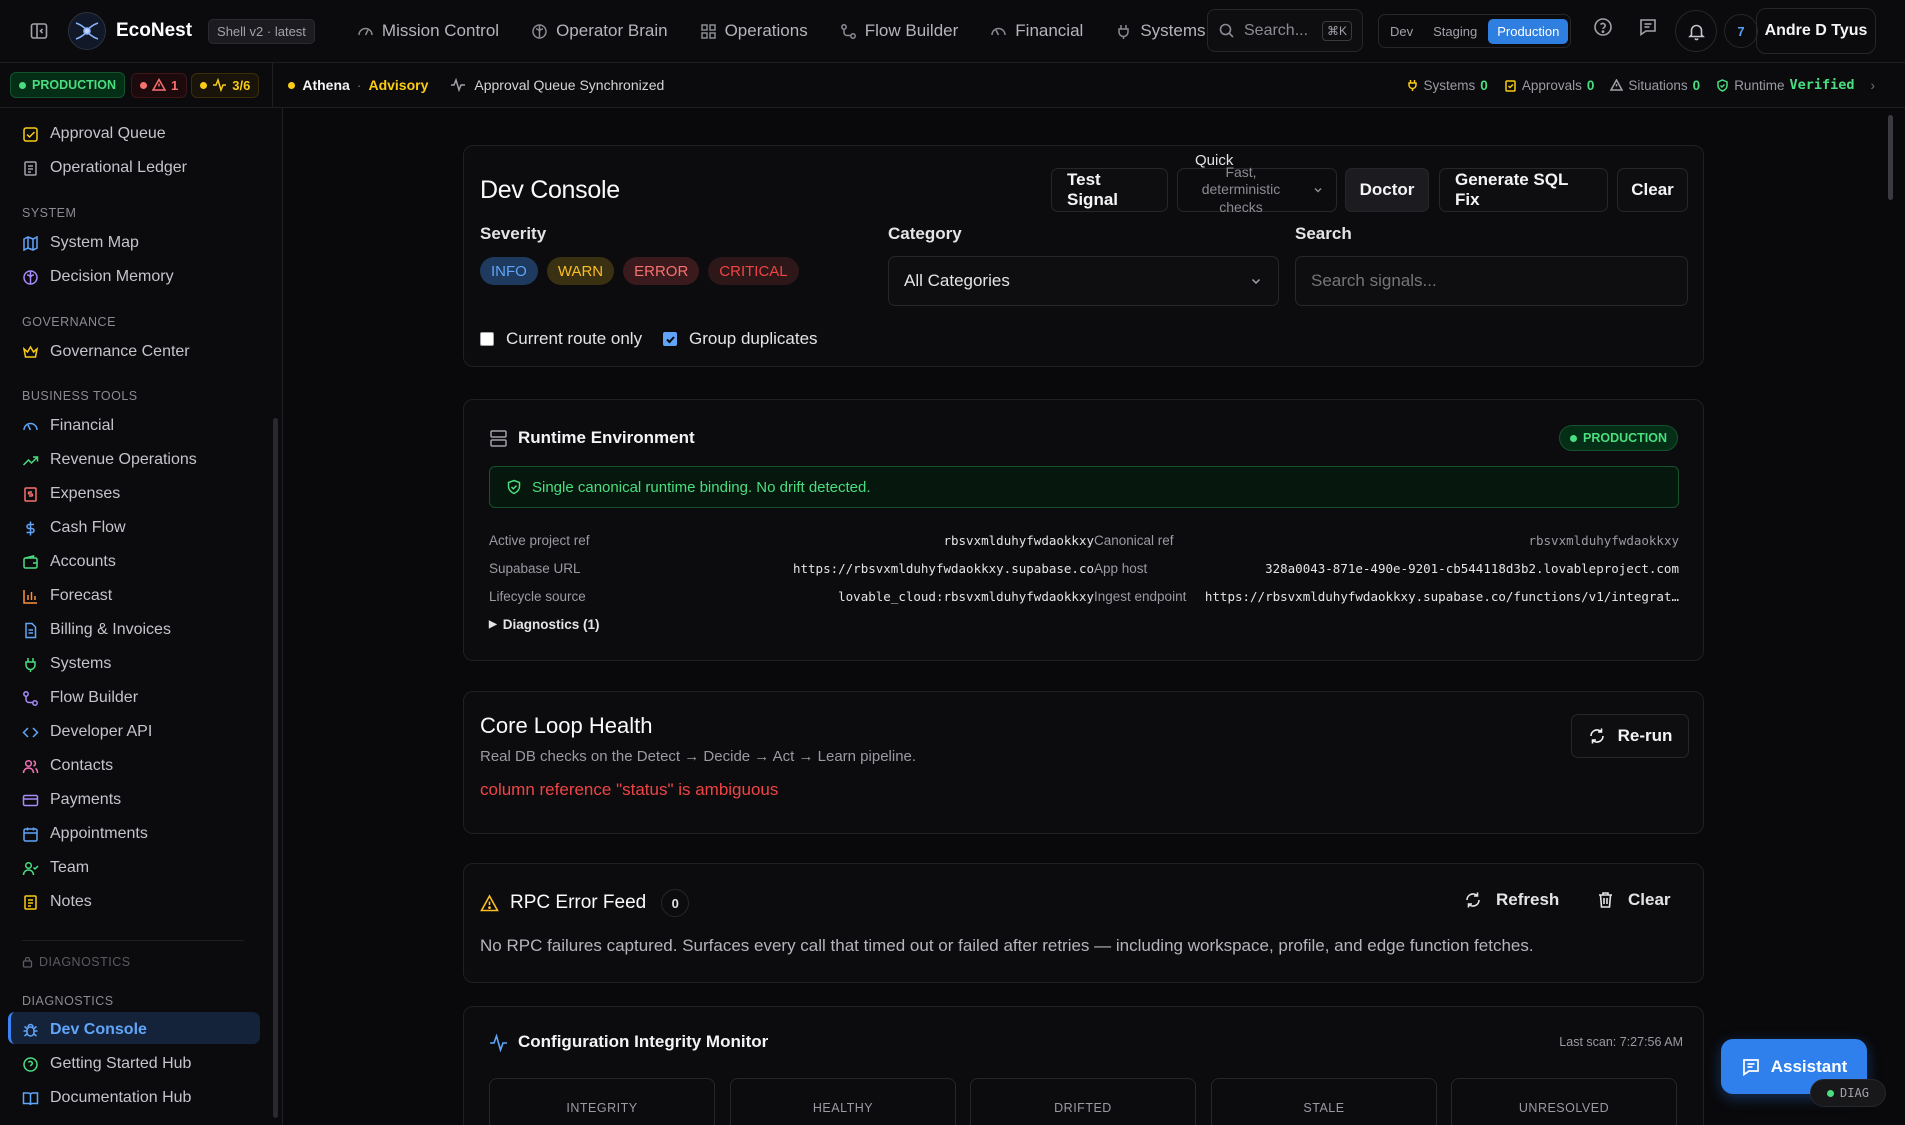 The height and width of the screenshot is (1125, 1905). Describe the element at coordinates (80, 243) in the screenshot. I see `sidebar-item-system-map: System Map` at that location.